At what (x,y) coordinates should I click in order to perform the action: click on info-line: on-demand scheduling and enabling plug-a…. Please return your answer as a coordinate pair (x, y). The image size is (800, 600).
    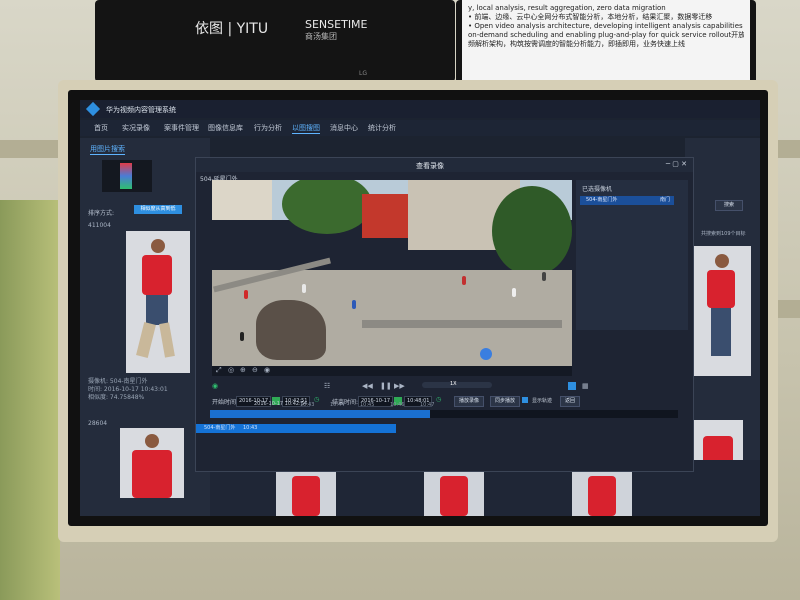
    Looking at the image, I should click on (606, 35).